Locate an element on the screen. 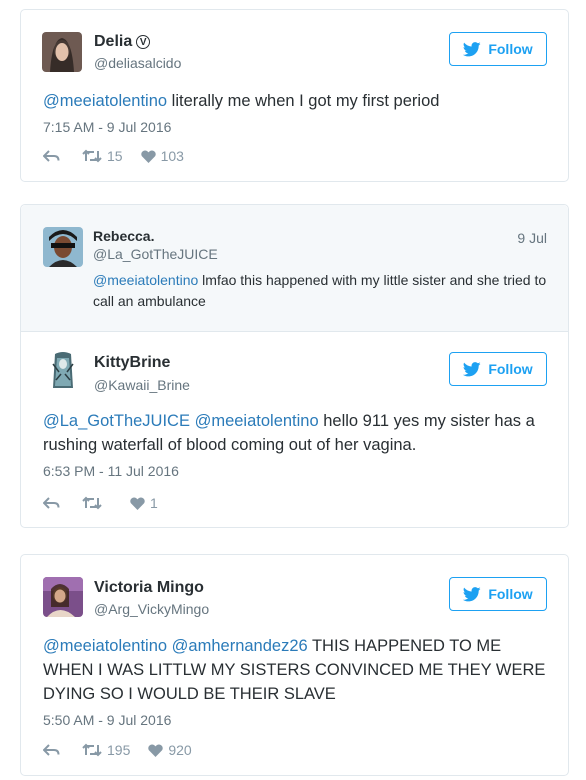 This screenshot has width=586, height=780. retweet-button: 15 is located at coordinates (102, 156).